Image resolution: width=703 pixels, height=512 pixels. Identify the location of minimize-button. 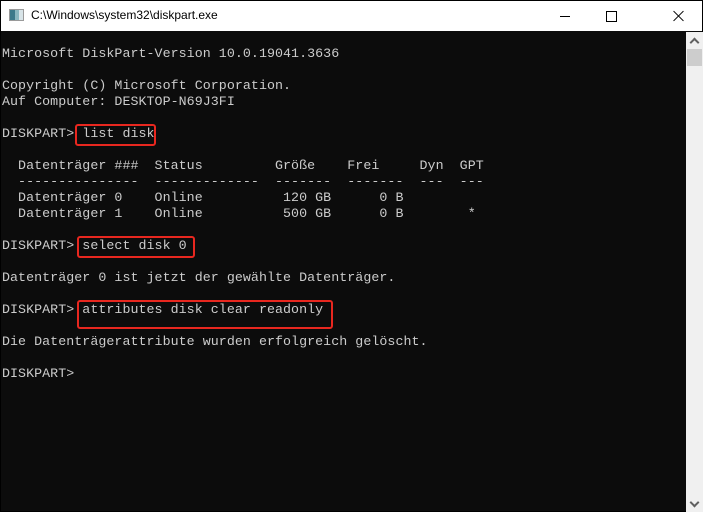
(565, 16).